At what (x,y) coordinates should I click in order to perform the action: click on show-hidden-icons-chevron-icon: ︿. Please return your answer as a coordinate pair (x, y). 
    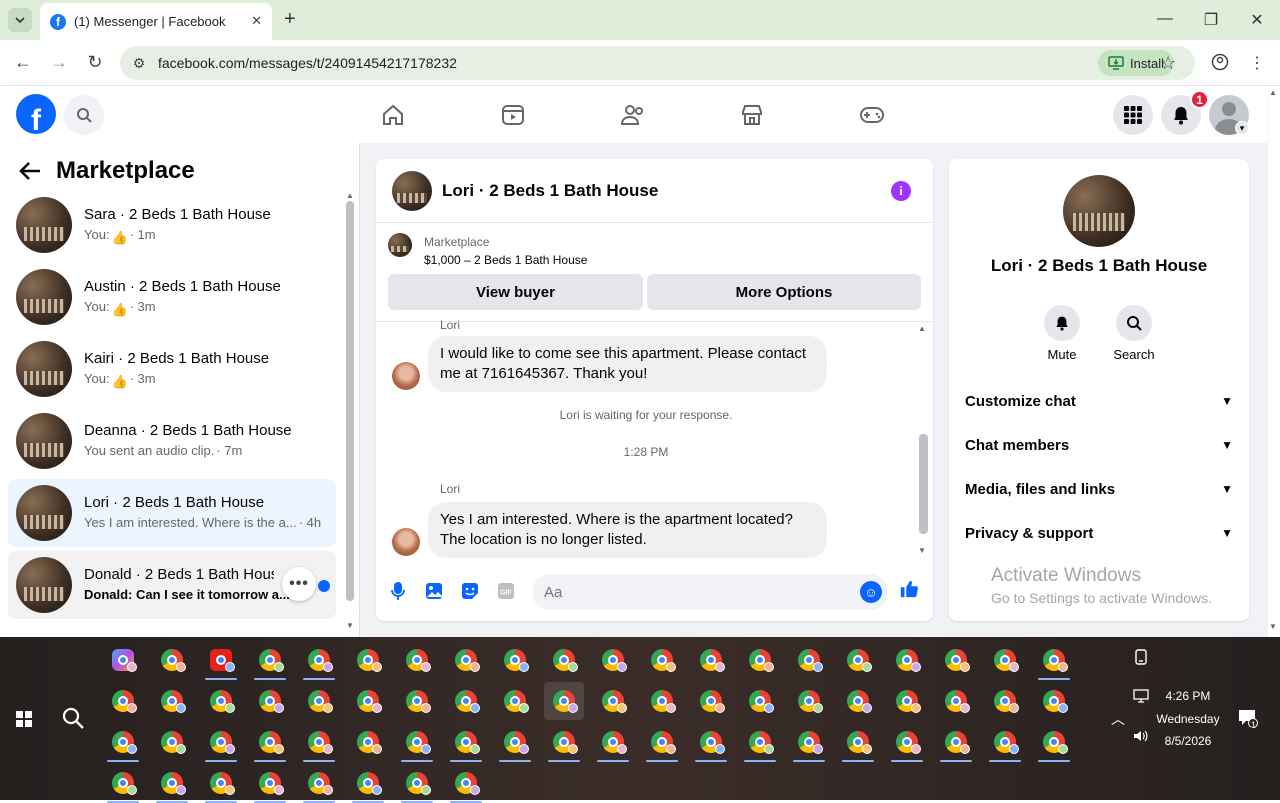
    Looking at the image, I should click on (1118, 719).